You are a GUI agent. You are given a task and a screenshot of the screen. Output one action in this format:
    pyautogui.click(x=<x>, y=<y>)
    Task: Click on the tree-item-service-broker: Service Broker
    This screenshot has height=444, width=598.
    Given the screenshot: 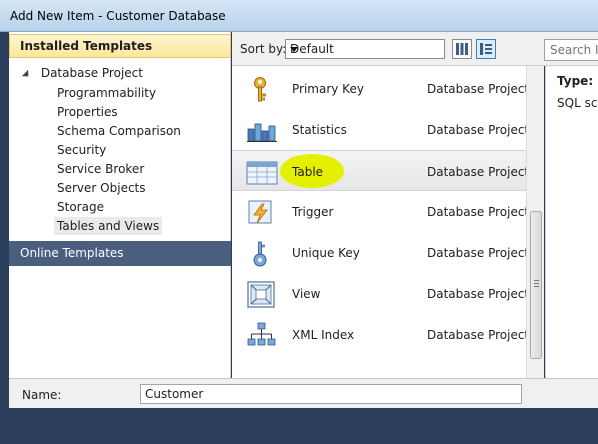 What is the action you would take?
    pyautogui.click(x=100, y=169)
    